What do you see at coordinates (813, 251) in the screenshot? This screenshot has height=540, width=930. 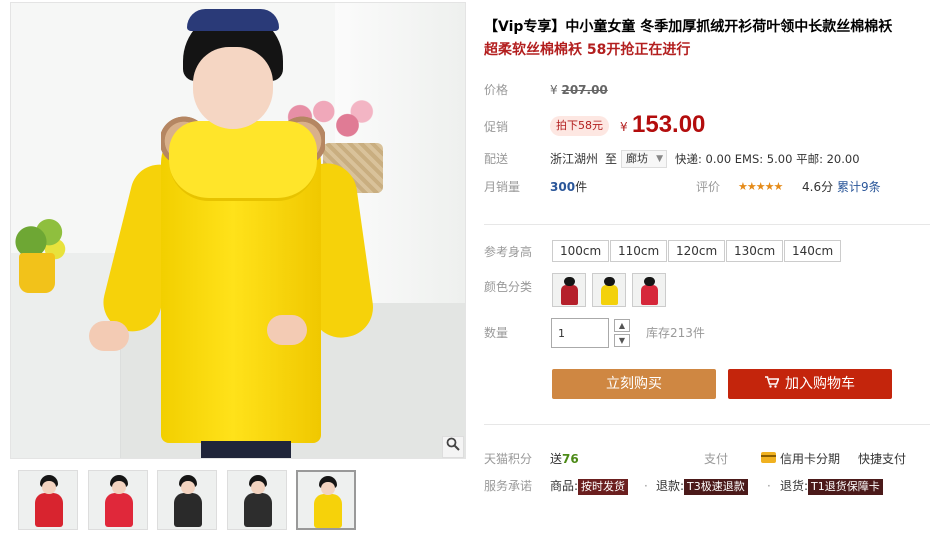 I see `size-option: 140cm` at bounding box center [813, 251].